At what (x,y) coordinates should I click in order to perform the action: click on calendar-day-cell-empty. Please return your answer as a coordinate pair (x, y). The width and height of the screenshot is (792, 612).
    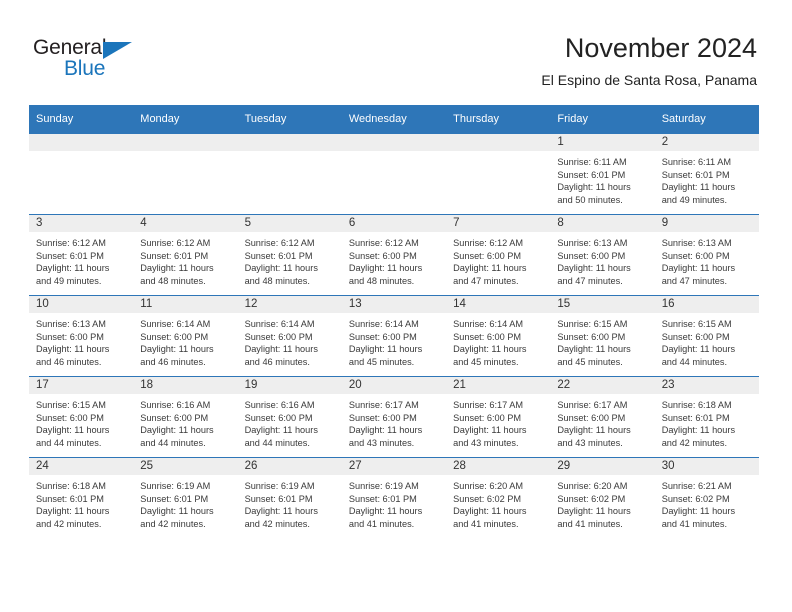
    Looking at the image, I should click on (81, 174).